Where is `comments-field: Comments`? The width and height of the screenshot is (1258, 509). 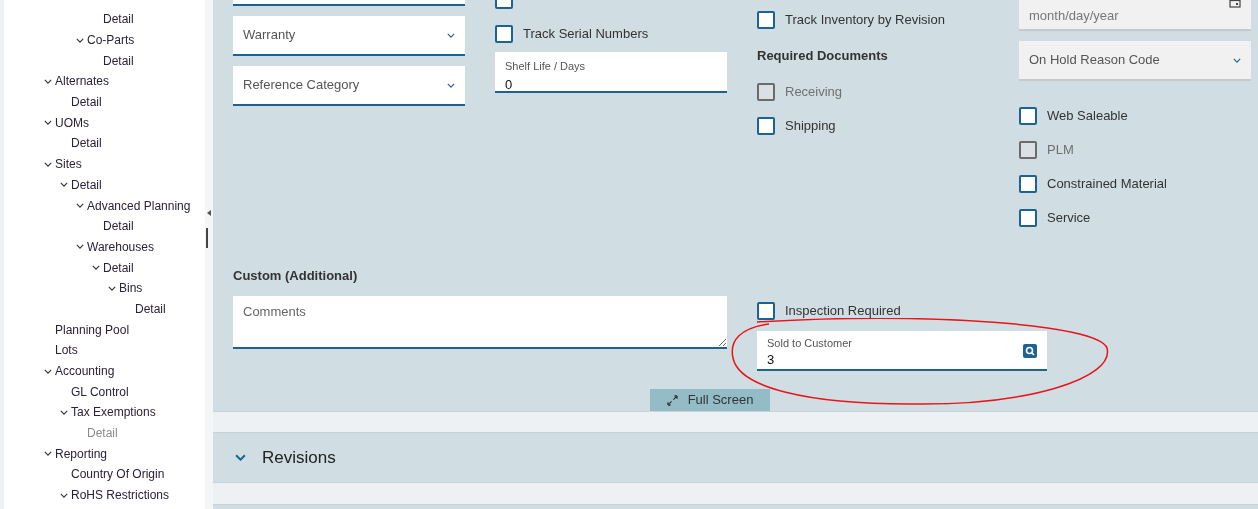
comments-field: Comments is located at coordinates (480, 322).